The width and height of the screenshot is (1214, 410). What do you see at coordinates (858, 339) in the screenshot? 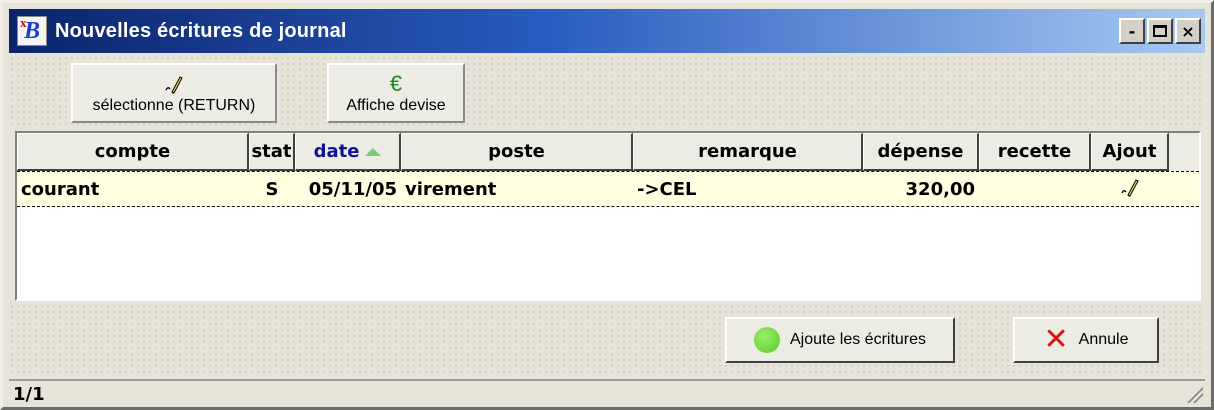
I see `add-entries-label: Ajoute les écritures` at bounding box center [858, 339].